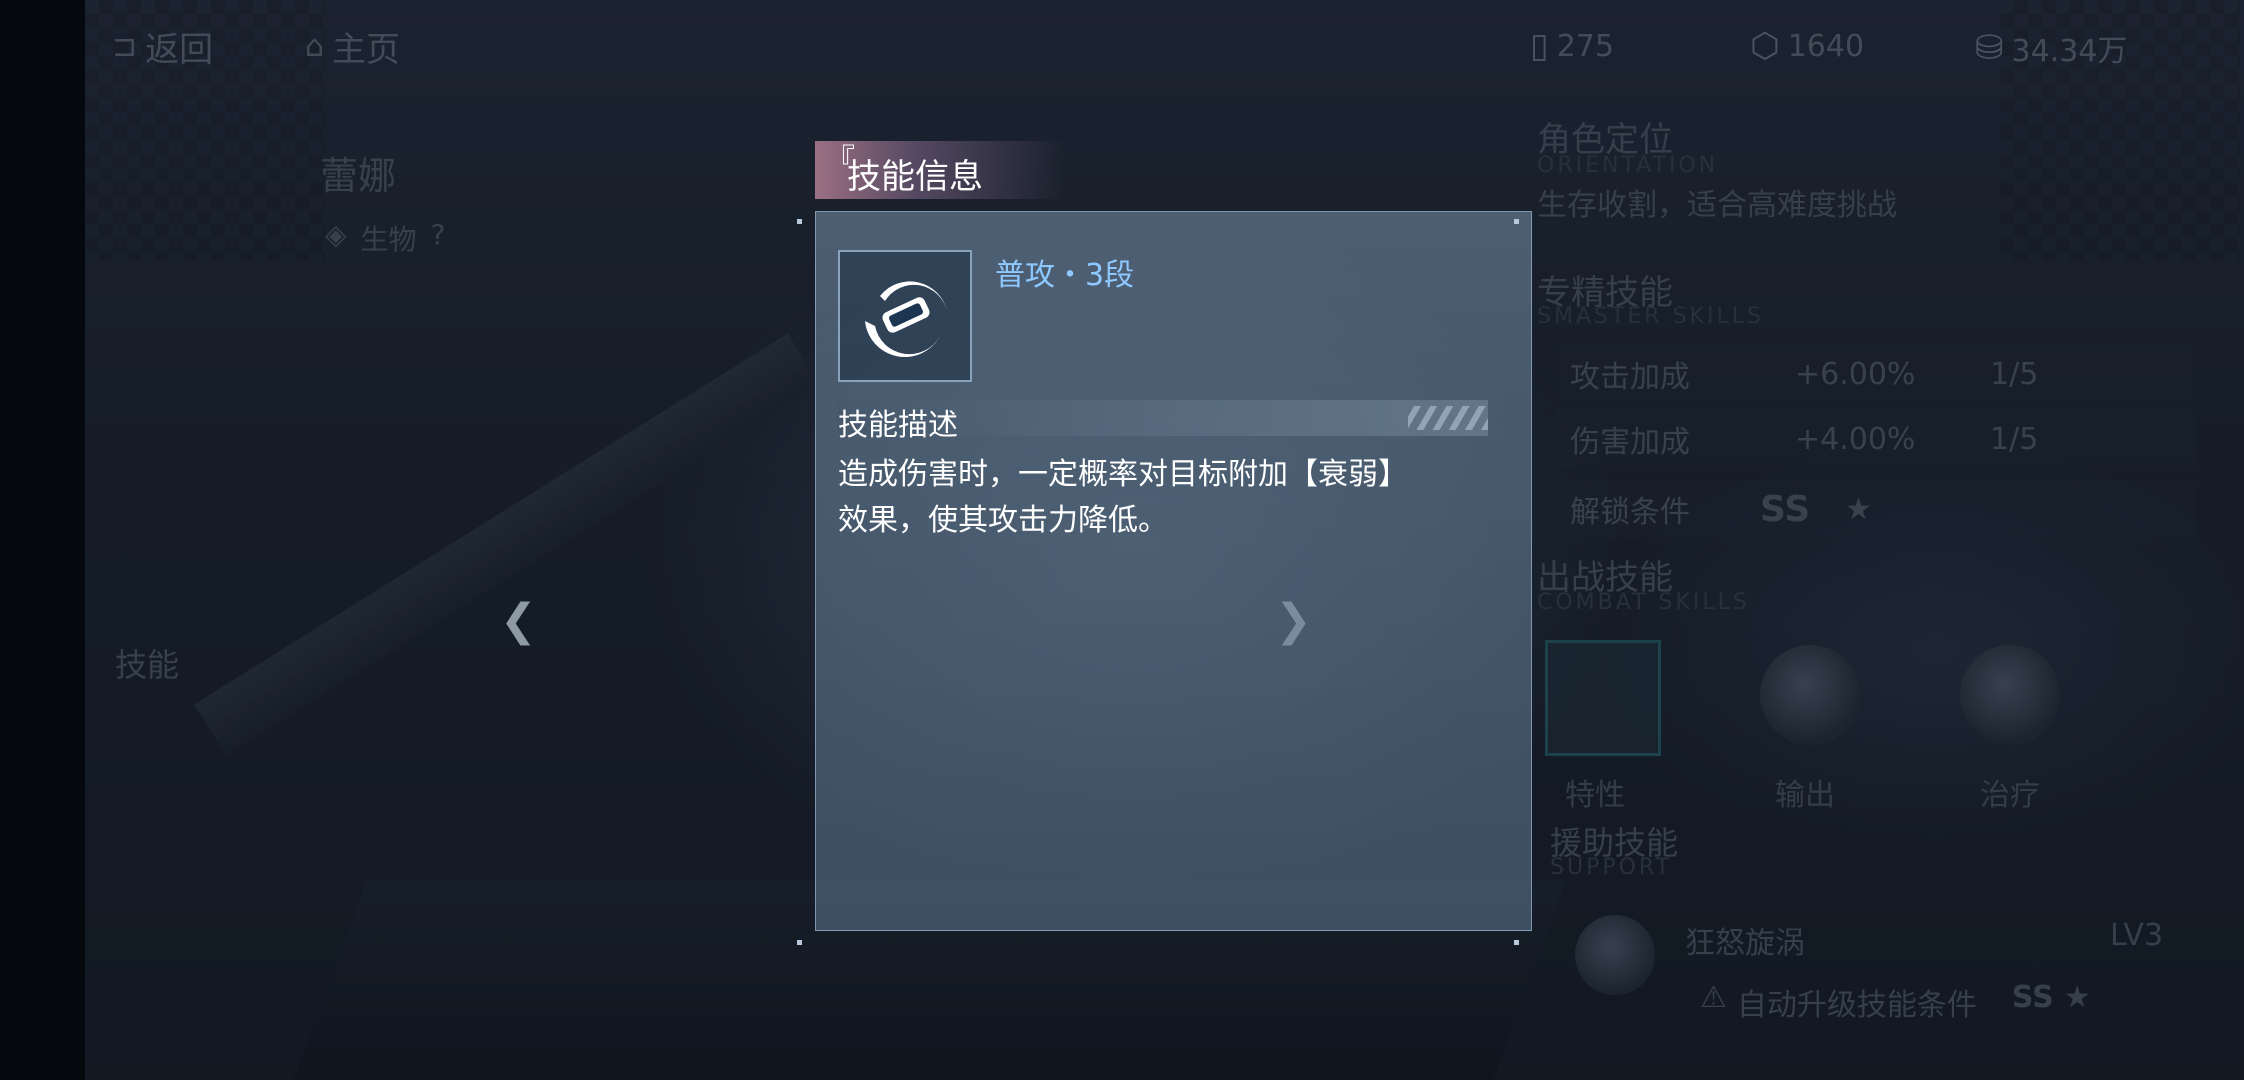 The height and width of the screenshot is (1080, 2244). Describe the element at coordinates (1065, 275) in the screenshot. I see `skill-name: 普攻・3段` at that location.